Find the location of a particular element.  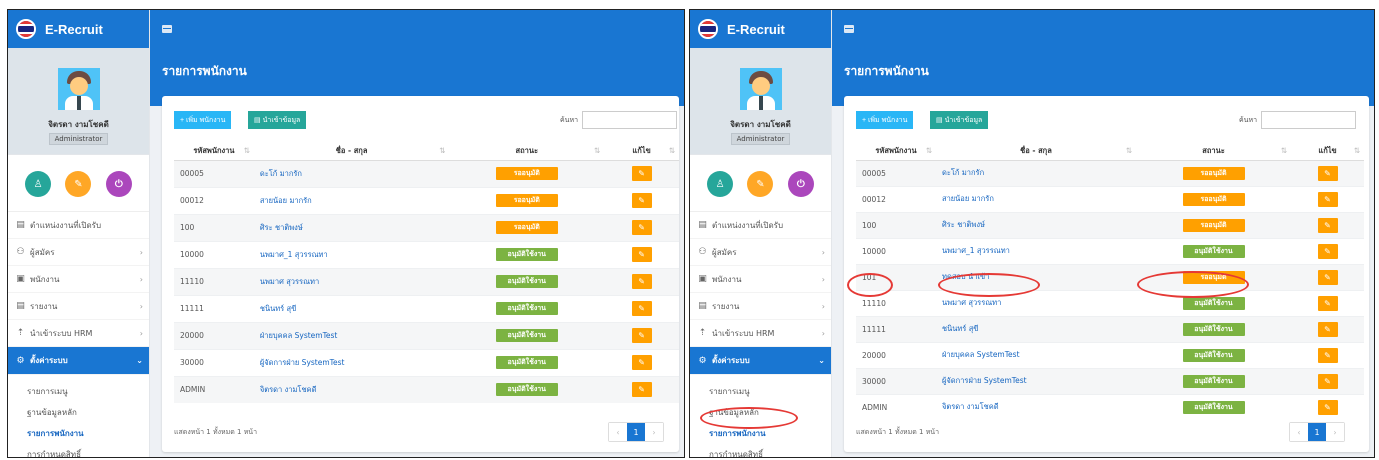

employee-name-link: ทดสอบ นำเข้า is located at coordinates (1036, 276).